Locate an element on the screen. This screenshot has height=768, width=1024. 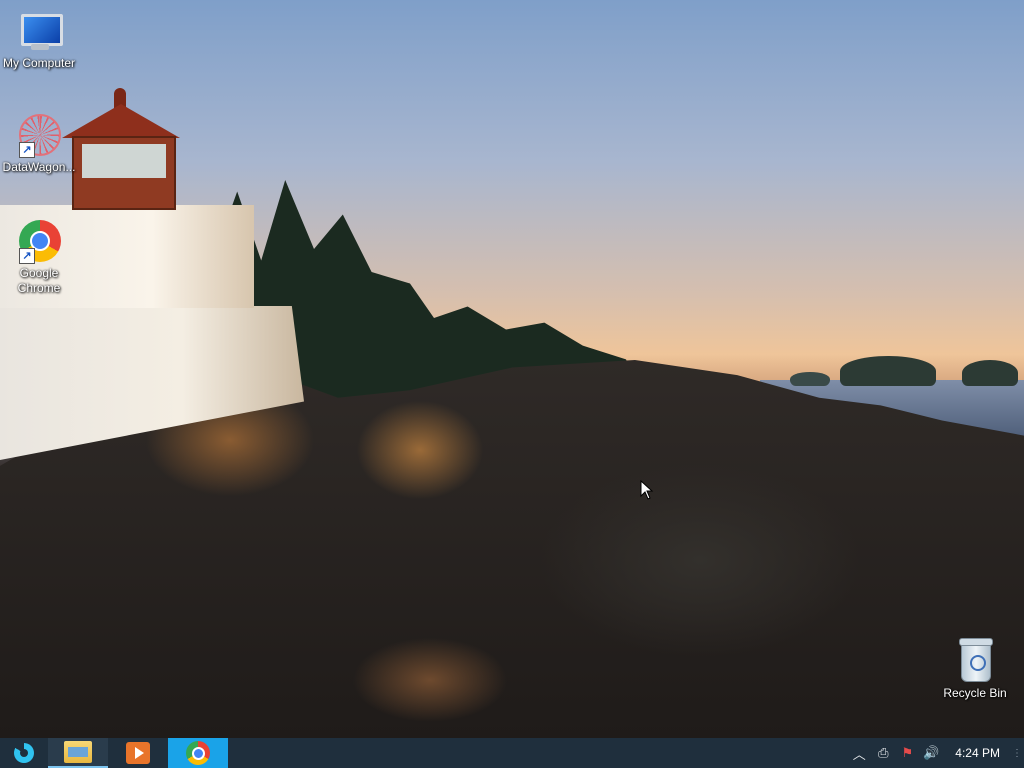
start-icon is located at coordinates (24, 753).